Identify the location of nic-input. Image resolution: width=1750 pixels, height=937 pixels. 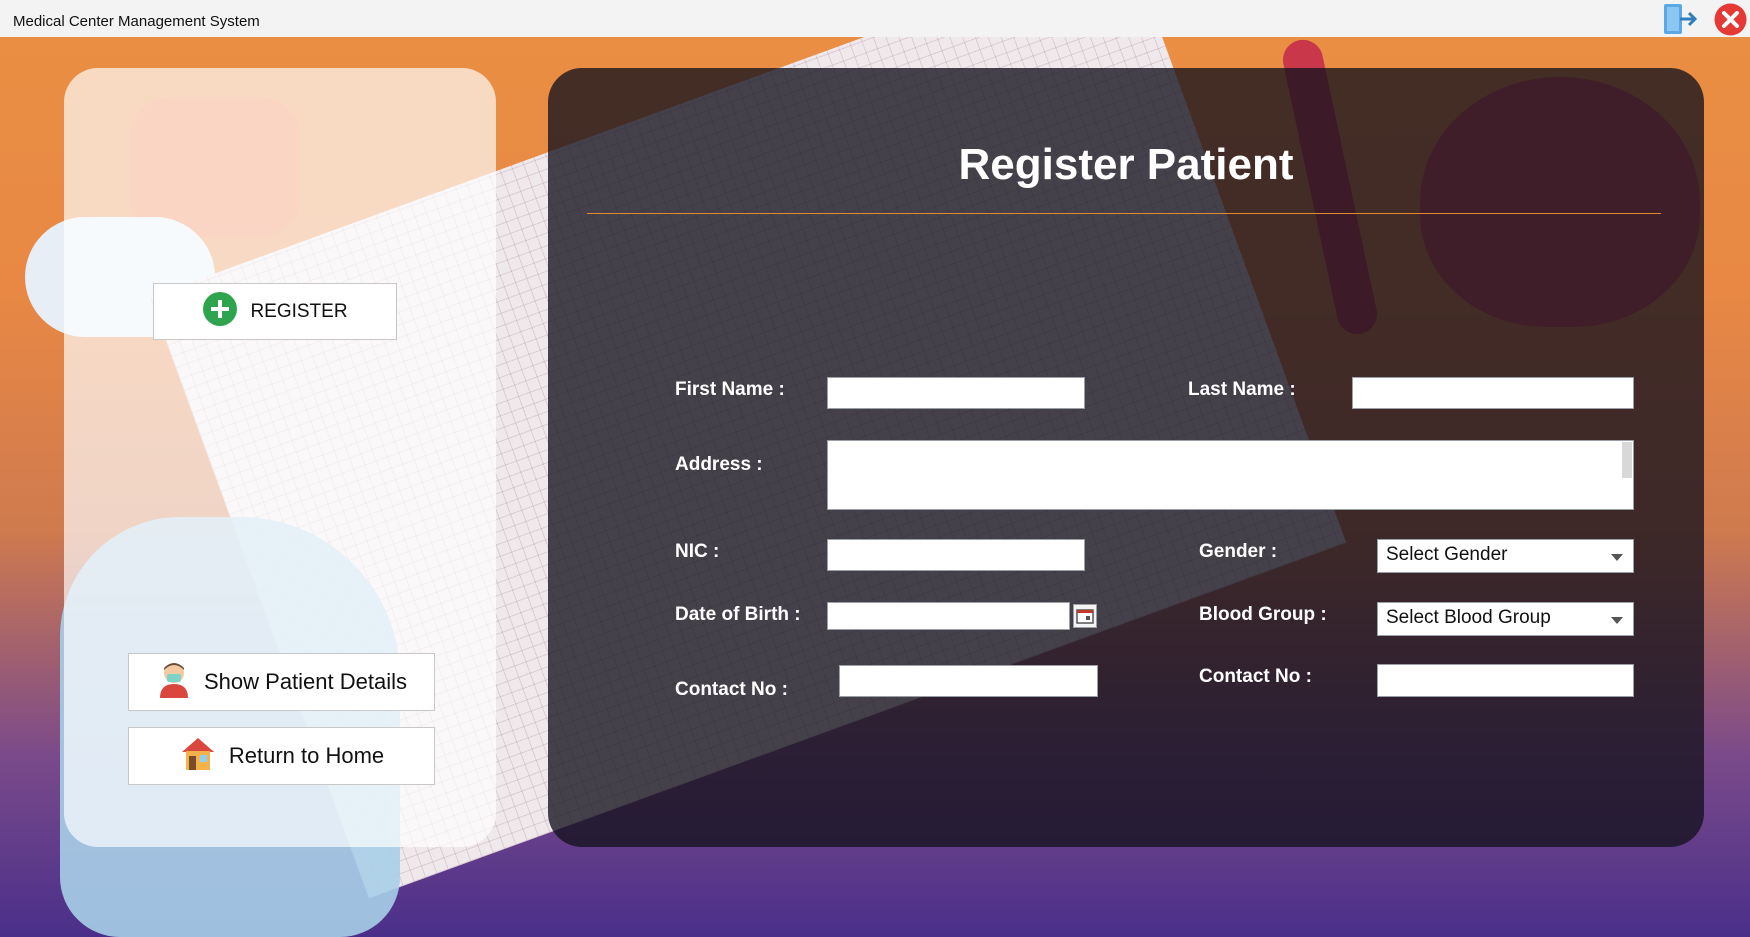
(956, 555).